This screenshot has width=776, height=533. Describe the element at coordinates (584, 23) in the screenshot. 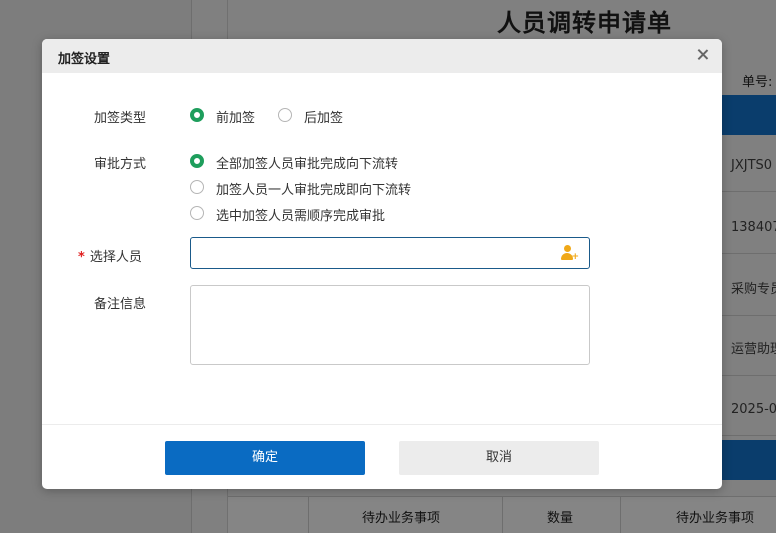

I see `page-title: 人员调转申请单` at that location.